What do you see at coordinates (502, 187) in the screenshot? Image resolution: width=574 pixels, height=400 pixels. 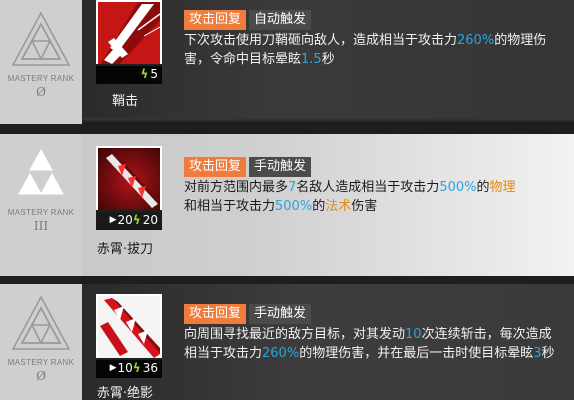 I see `desc-damage-type: 物理` at bounding box center [502, 187].